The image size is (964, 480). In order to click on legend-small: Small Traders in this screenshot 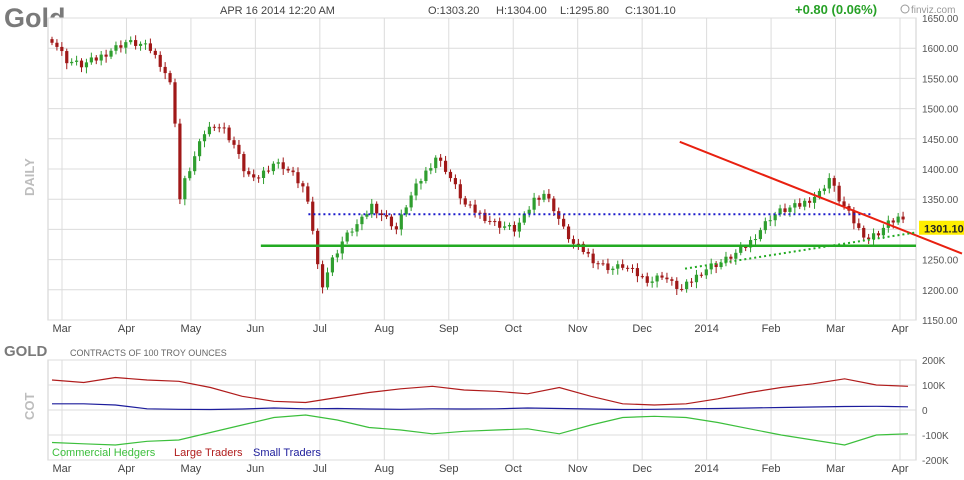, I will do `click(287, 453)`.